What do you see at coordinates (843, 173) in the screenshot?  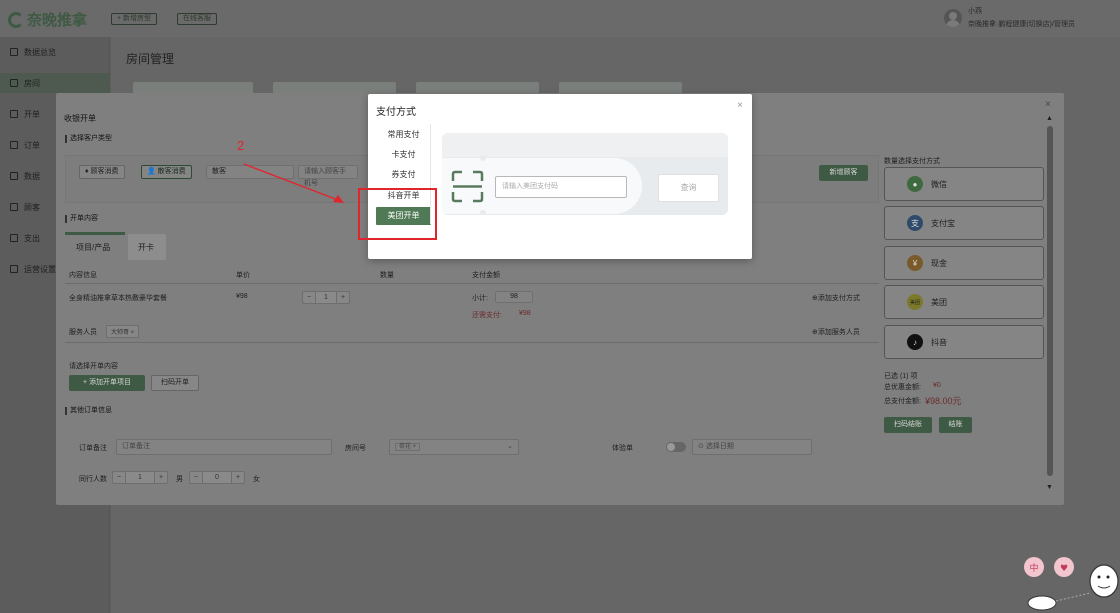 I see `new-customer-button: 新增顾客` at bounding box center [843, 173].